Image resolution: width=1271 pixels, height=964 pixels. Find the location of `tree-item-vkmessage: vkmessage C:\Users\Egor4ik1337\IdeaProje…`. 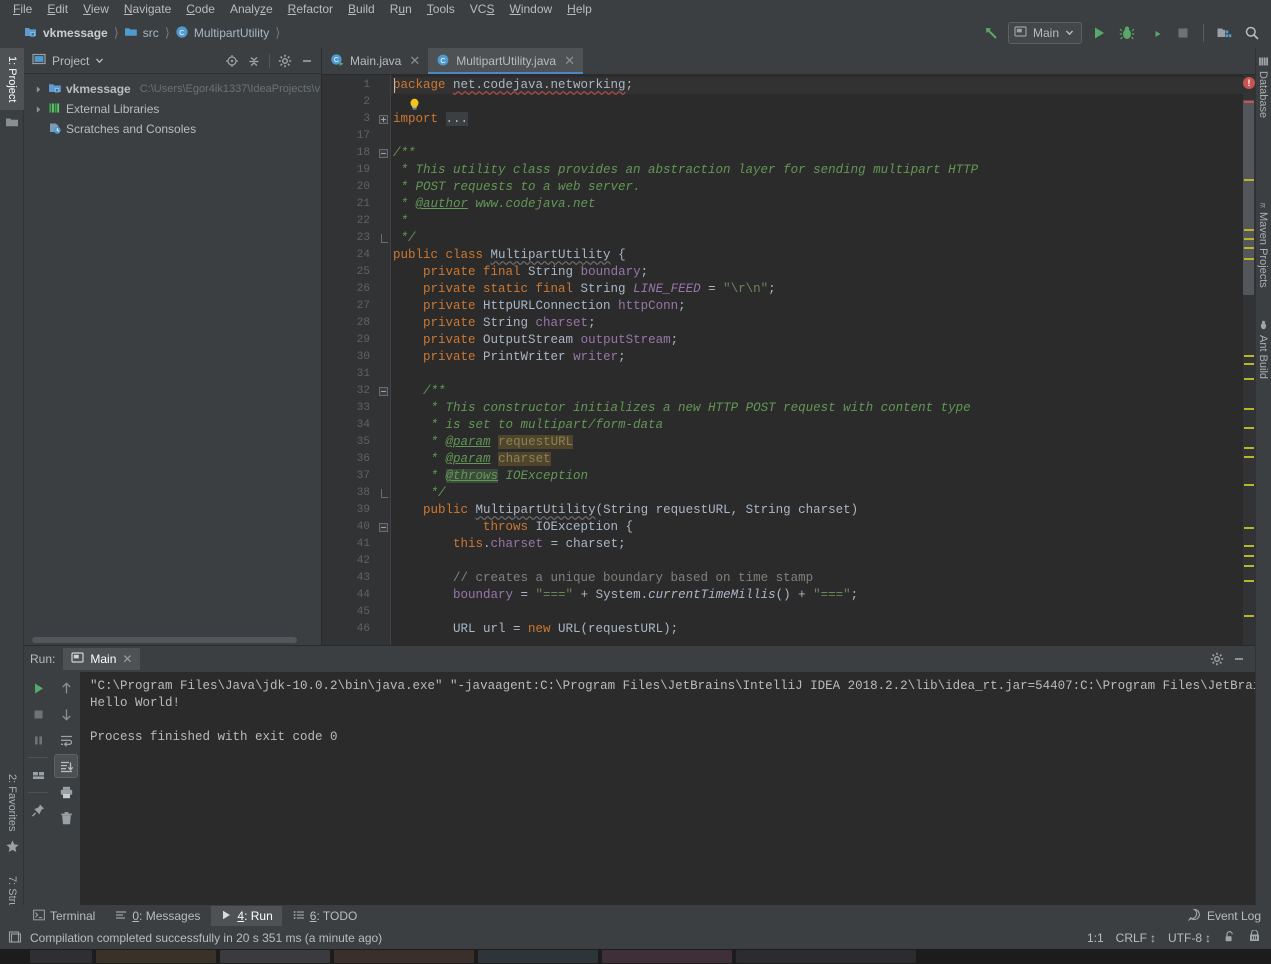

tree-item-vkmessage: vkmessage C:\Users\Egor4ik1337\IdeaProje… is located at coordinates (172, 89).